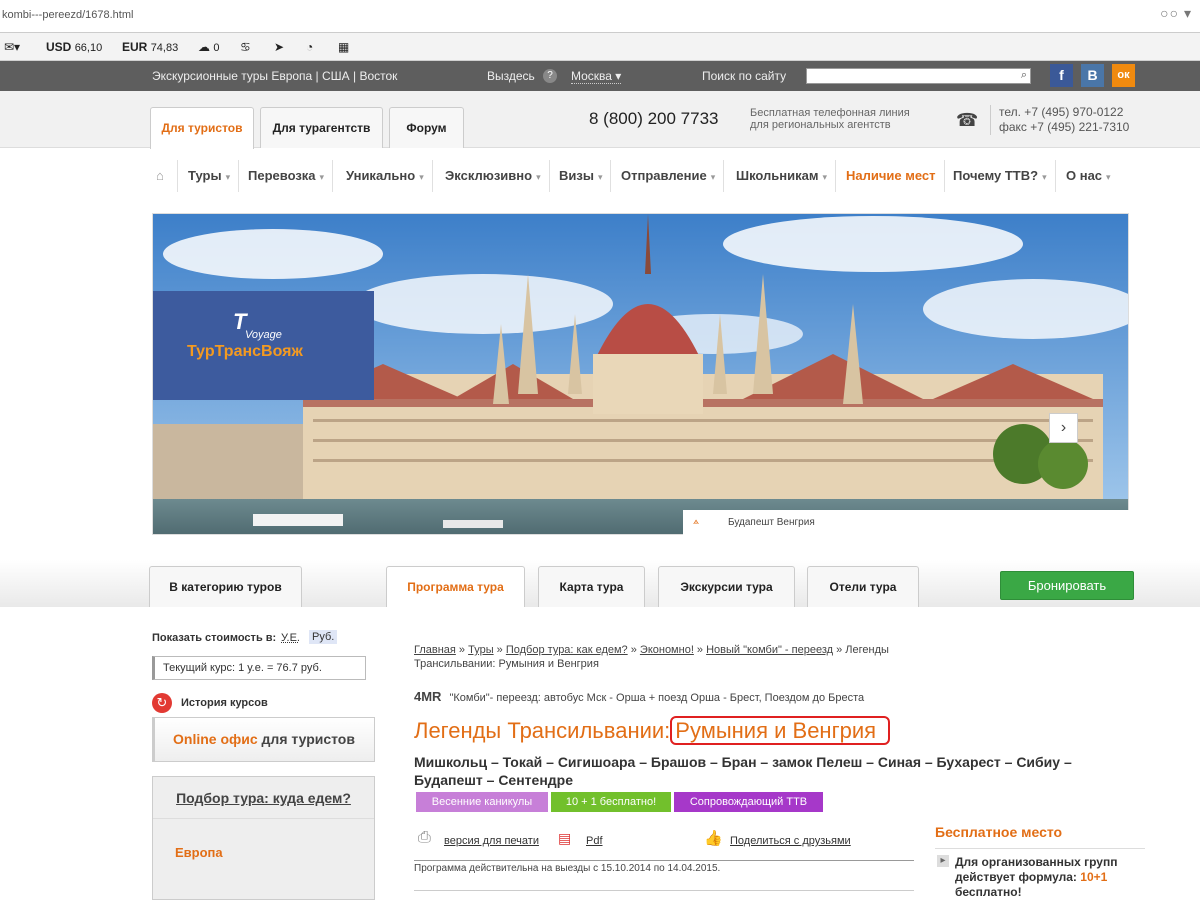 Image resolution: width=1200 pixels, height=900 pixels. Describe the element at coordinates (385, 176) in the screenshot. I see `nav-item-unique: Уникально ▾` at that location.